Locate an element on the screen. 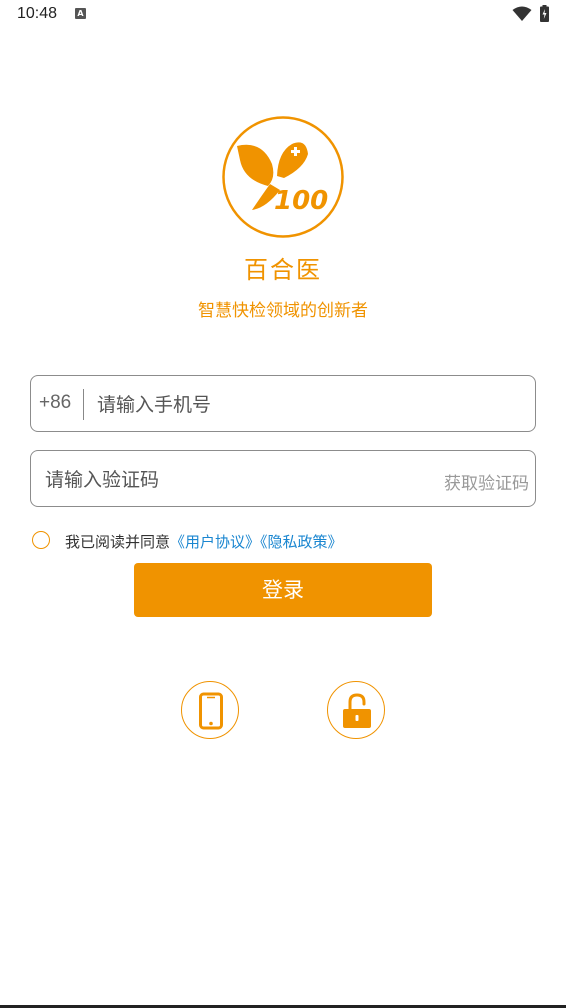  status-time: 10:48 is located at coordinates (37, 13).